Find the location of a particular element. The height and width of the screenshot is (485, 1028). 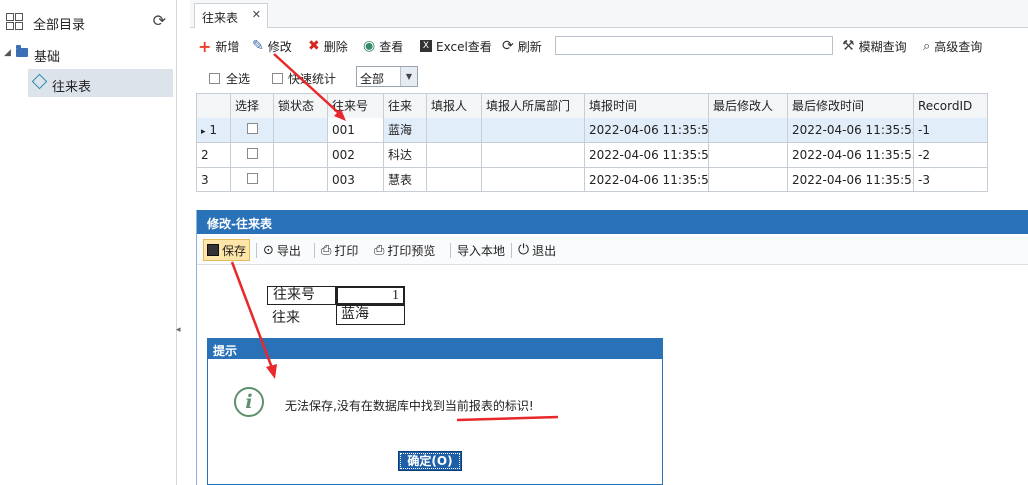

id-cell: 003 is located at coordinates (356, 180).